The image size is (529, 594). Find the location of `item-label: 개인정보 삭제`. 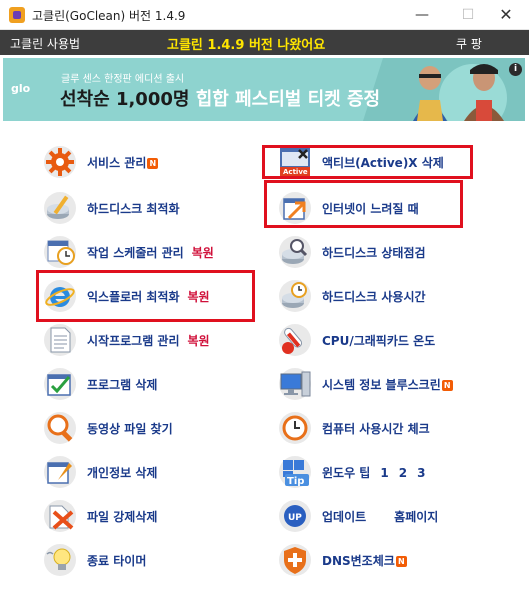

item-label: 개인정보 삭제 is located at coordinates (122, 473).